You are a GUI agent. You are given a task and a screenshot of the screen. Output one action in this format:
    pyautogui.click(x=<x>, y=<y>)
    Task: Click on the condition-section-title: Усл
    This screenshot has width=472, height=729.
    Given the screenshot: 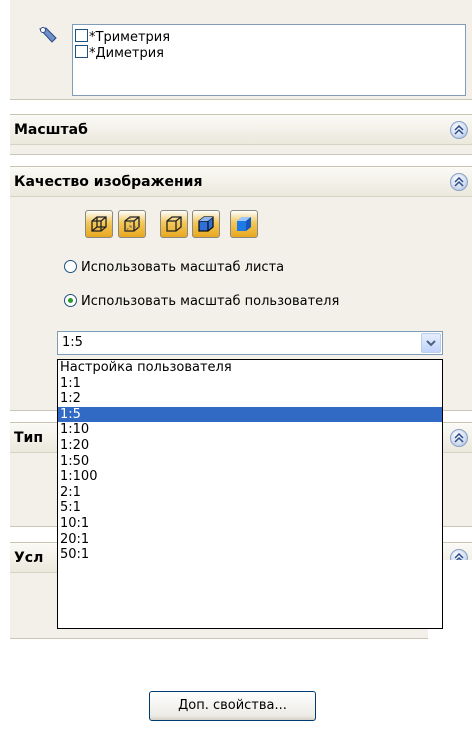 What is the action you would take?
    pyautogui.click(x=29, y=558)
    